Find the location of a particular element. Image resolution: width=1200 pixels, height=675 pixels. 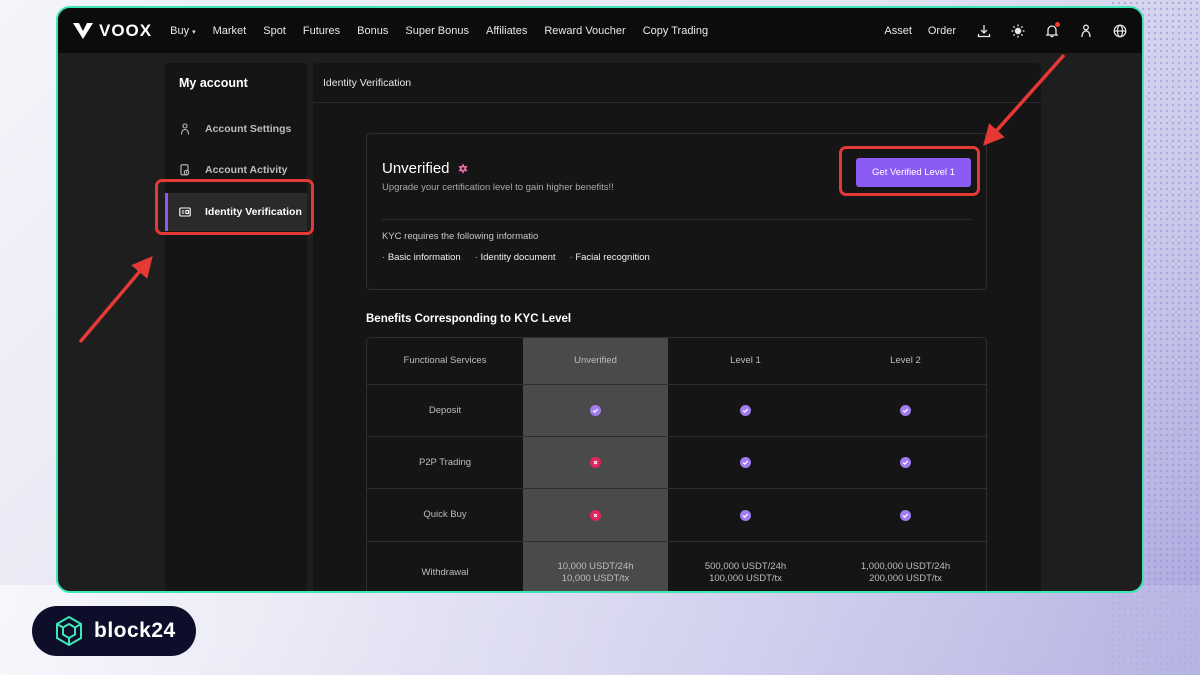

download-icon is located at coordinates (984, 31).